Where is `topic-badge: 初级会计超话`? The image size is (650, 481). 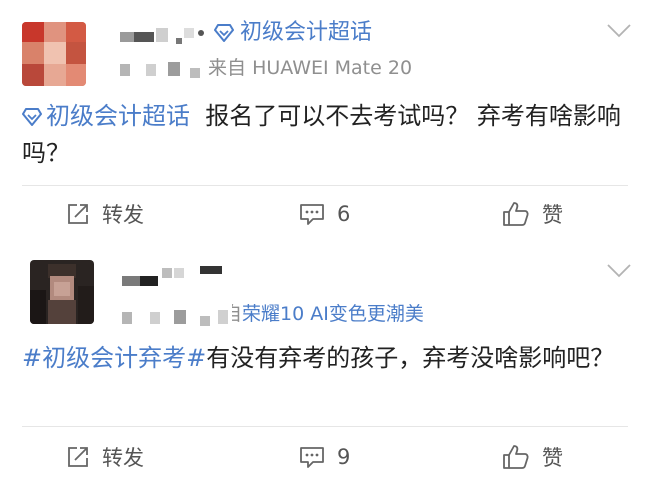 topic-badge: 初级会计超话 is located at coordinates (285, 33).